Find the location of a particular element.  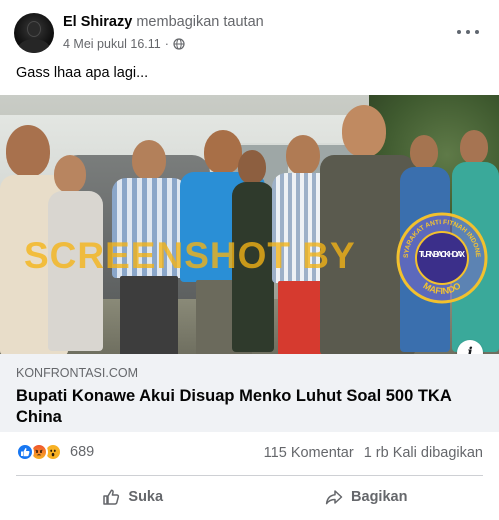

action-bar: Suka Bagikan is located at coordinates (249, 497).